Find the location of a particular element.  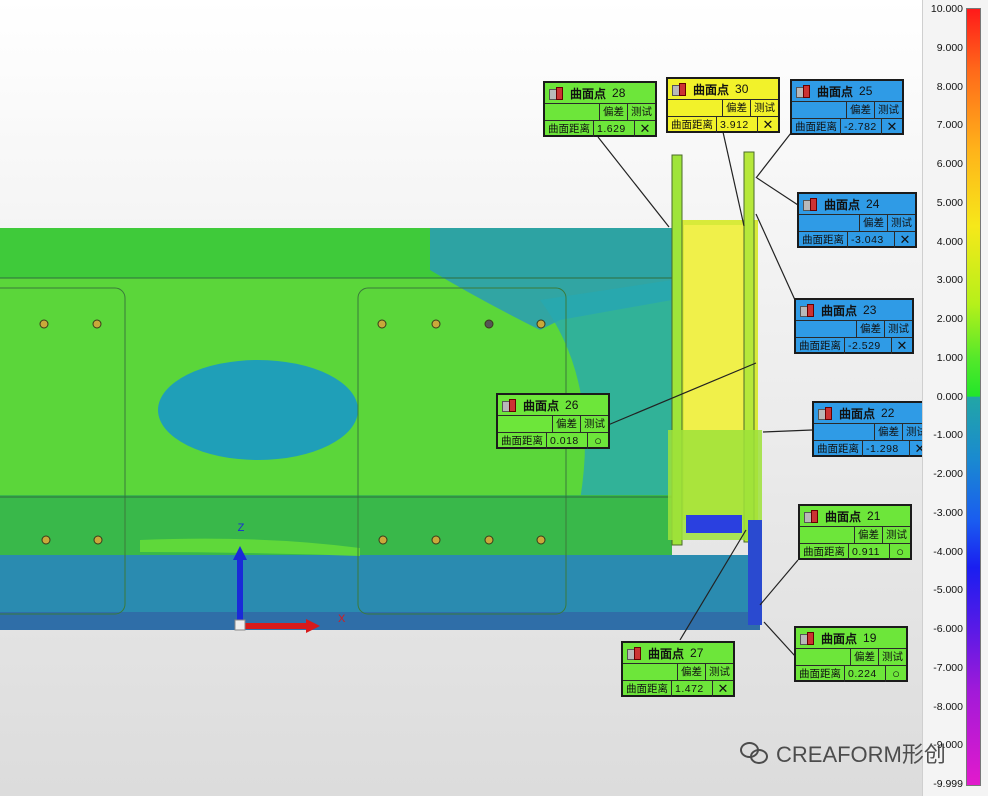

deviation-value: 1.472 is located at coordinates (689, 689).